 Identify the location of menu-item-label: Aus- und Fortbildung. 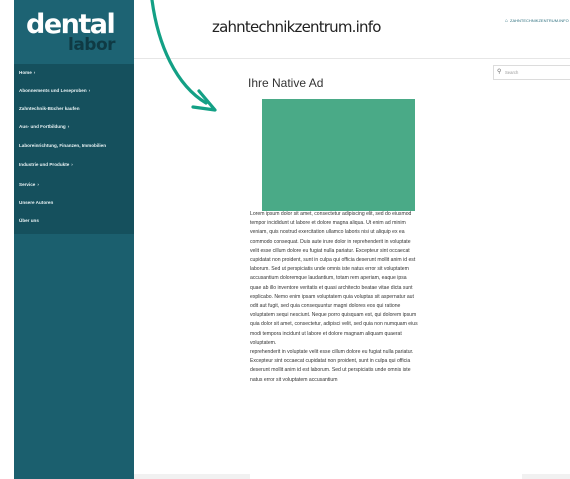
(42, 126).